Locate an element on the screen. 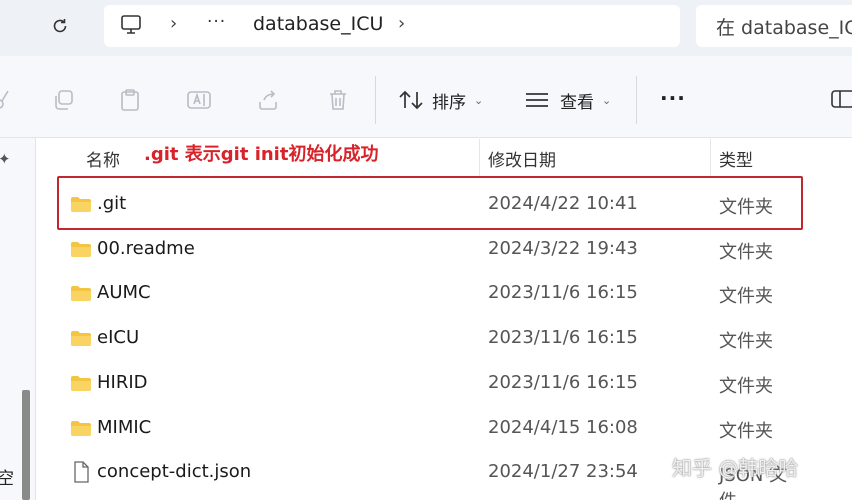  delete-icon is located at coordinates (338, 100).